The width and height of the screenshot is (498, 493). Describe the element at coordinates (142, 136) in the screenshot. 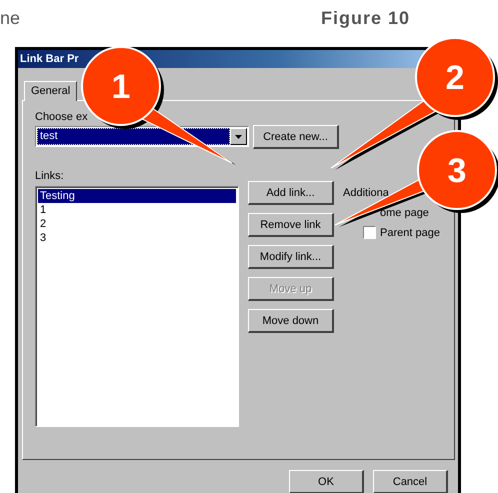

I see `dropdown: test` at that location.